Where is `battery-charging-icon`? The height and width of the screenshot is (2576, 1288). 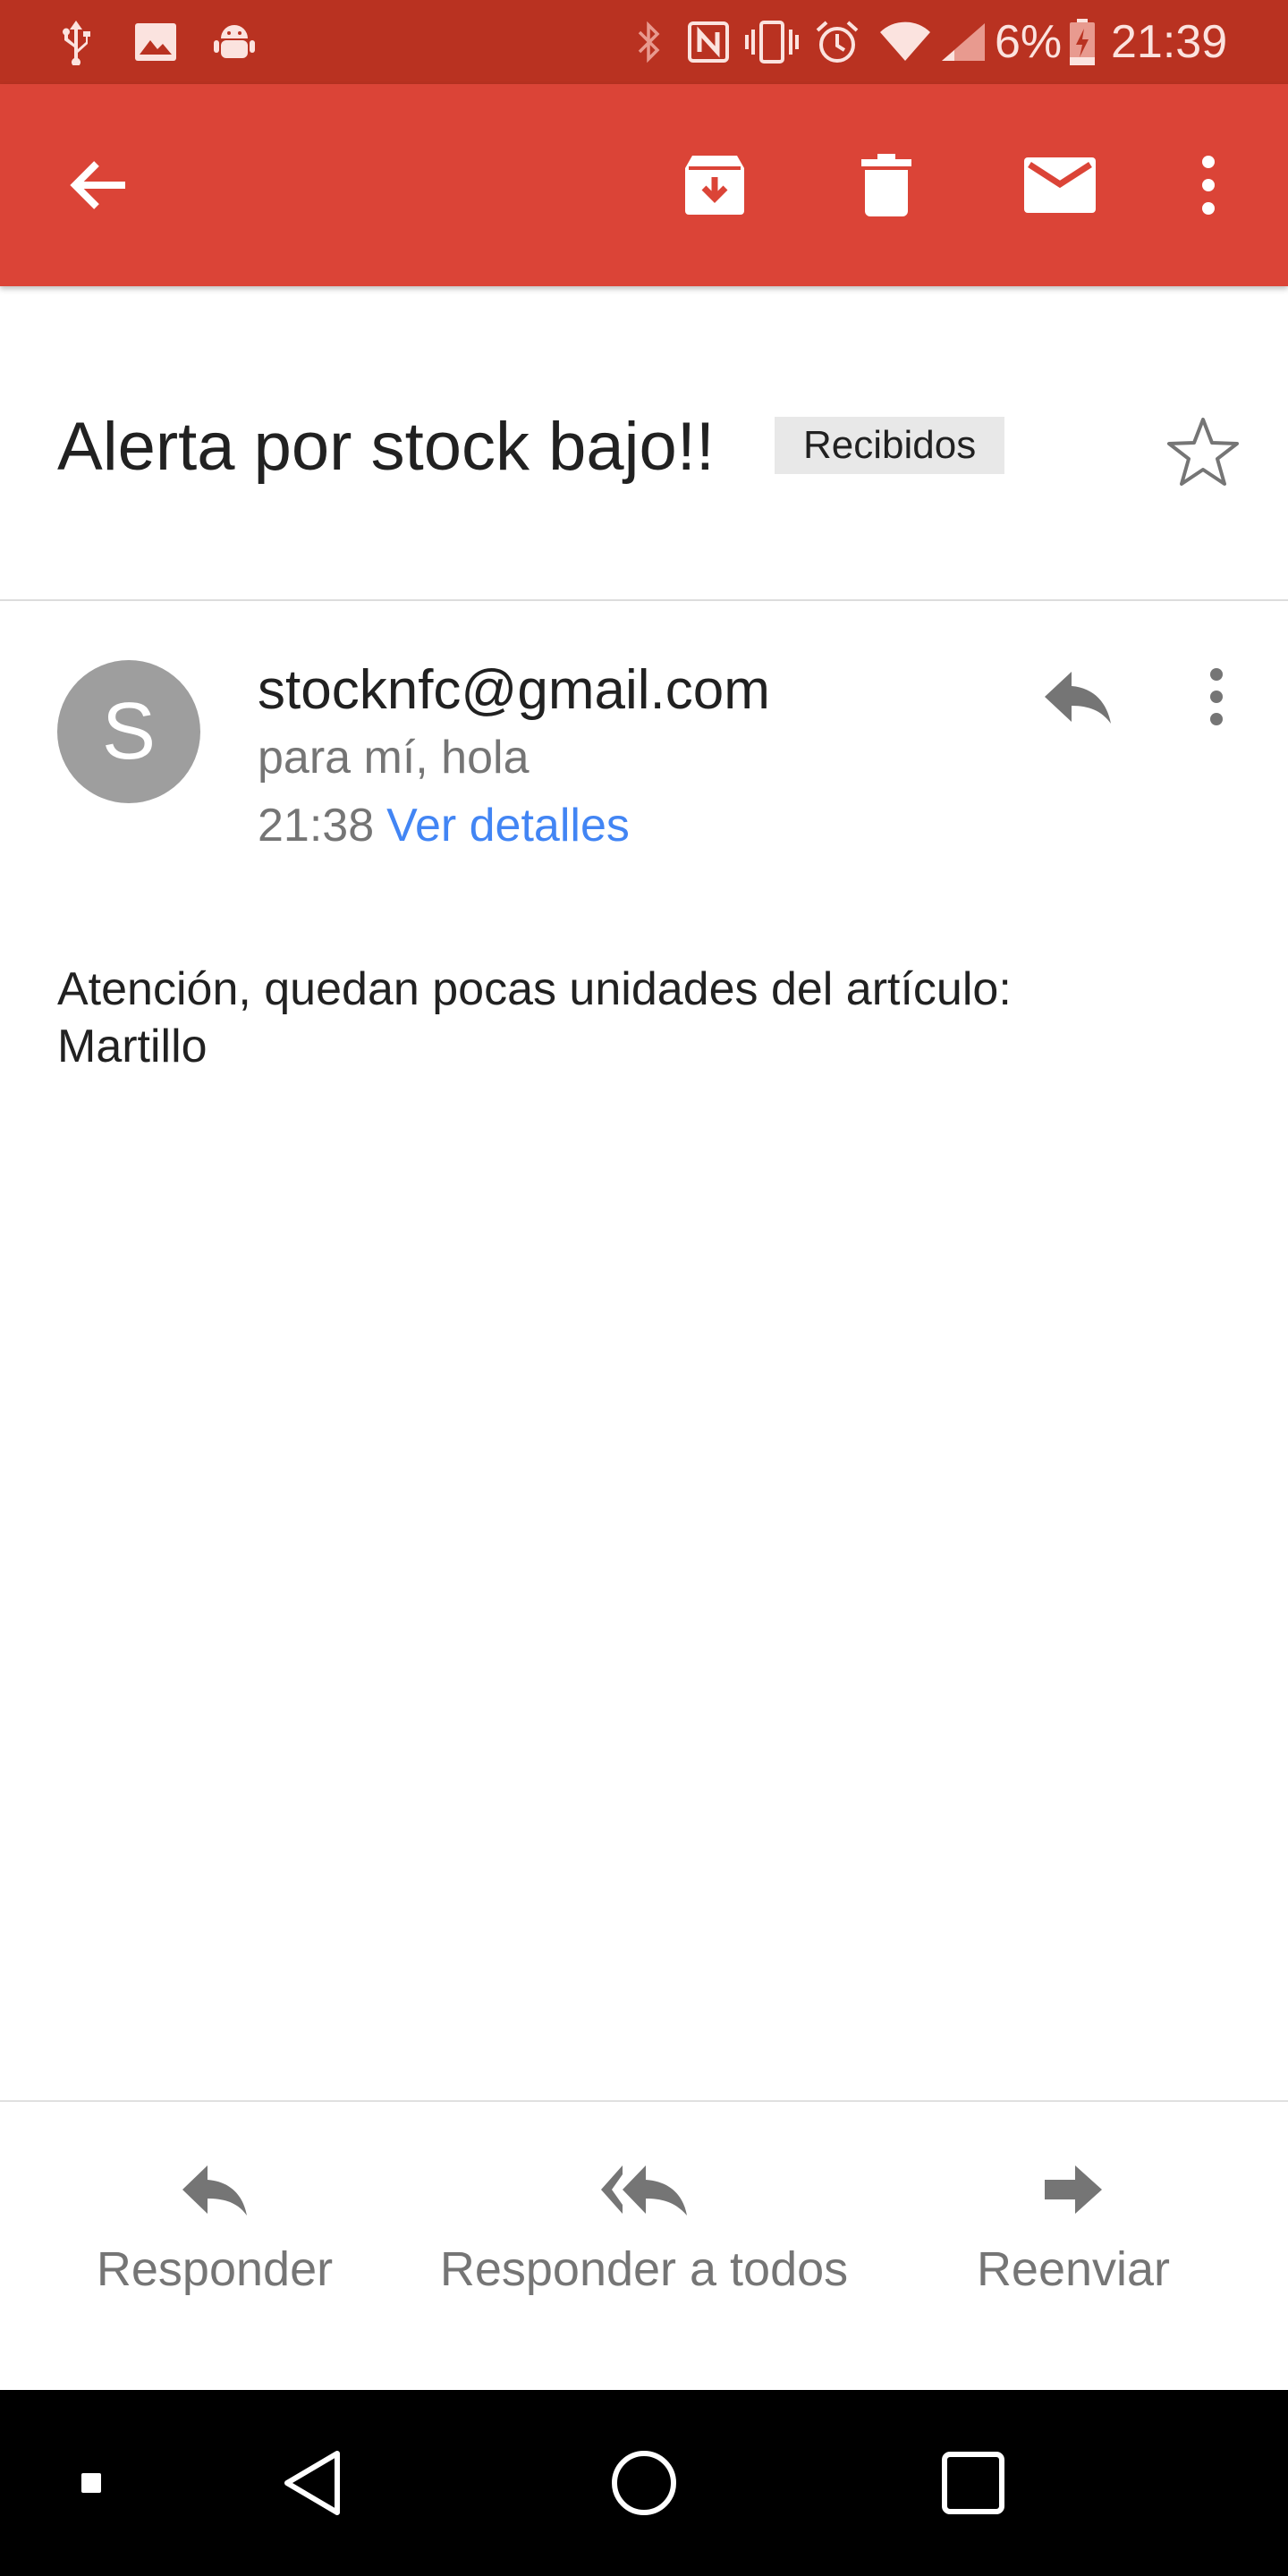
battery-charging-icon is located at coordinates (1082, 42).